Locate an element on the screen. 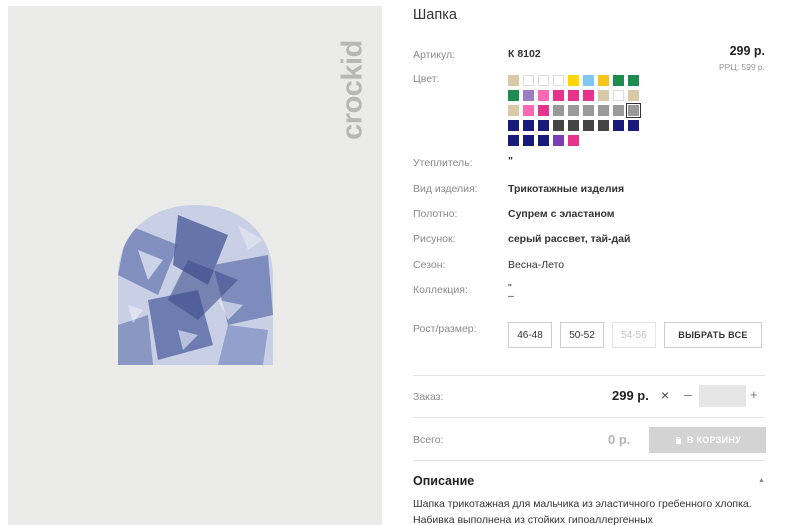 This screenshot has width=800, height=525. brand-logo: crockid is located at coordinates (352, 90).